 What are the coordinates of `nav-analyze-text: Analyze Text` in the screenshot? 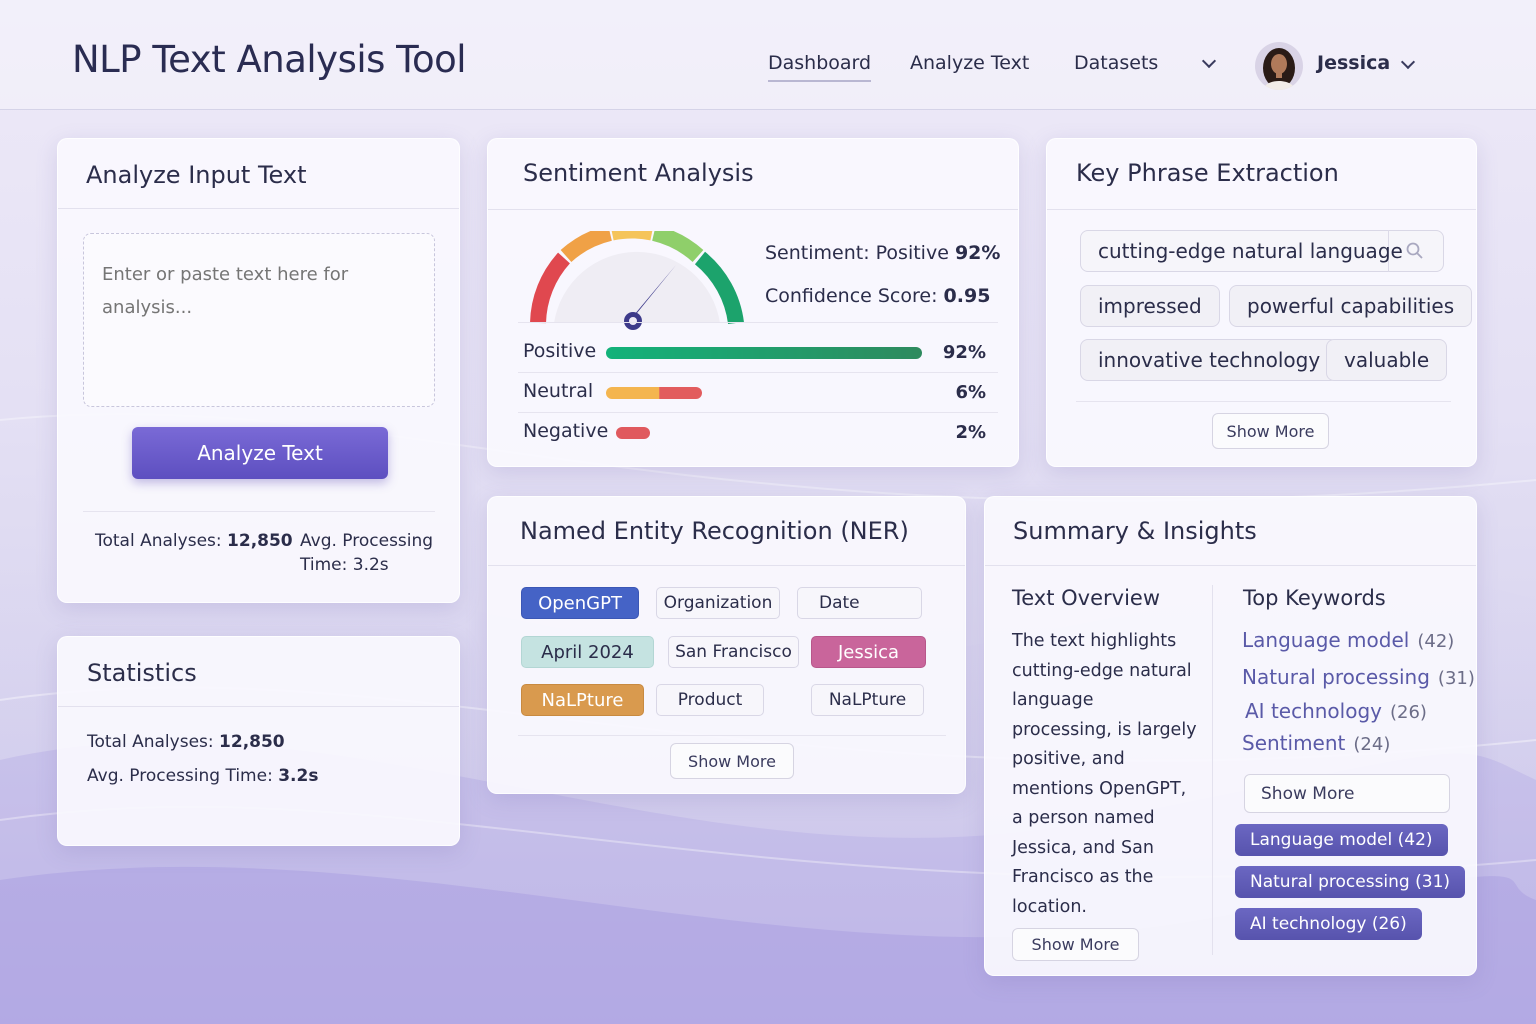 It's located at (969, 63).